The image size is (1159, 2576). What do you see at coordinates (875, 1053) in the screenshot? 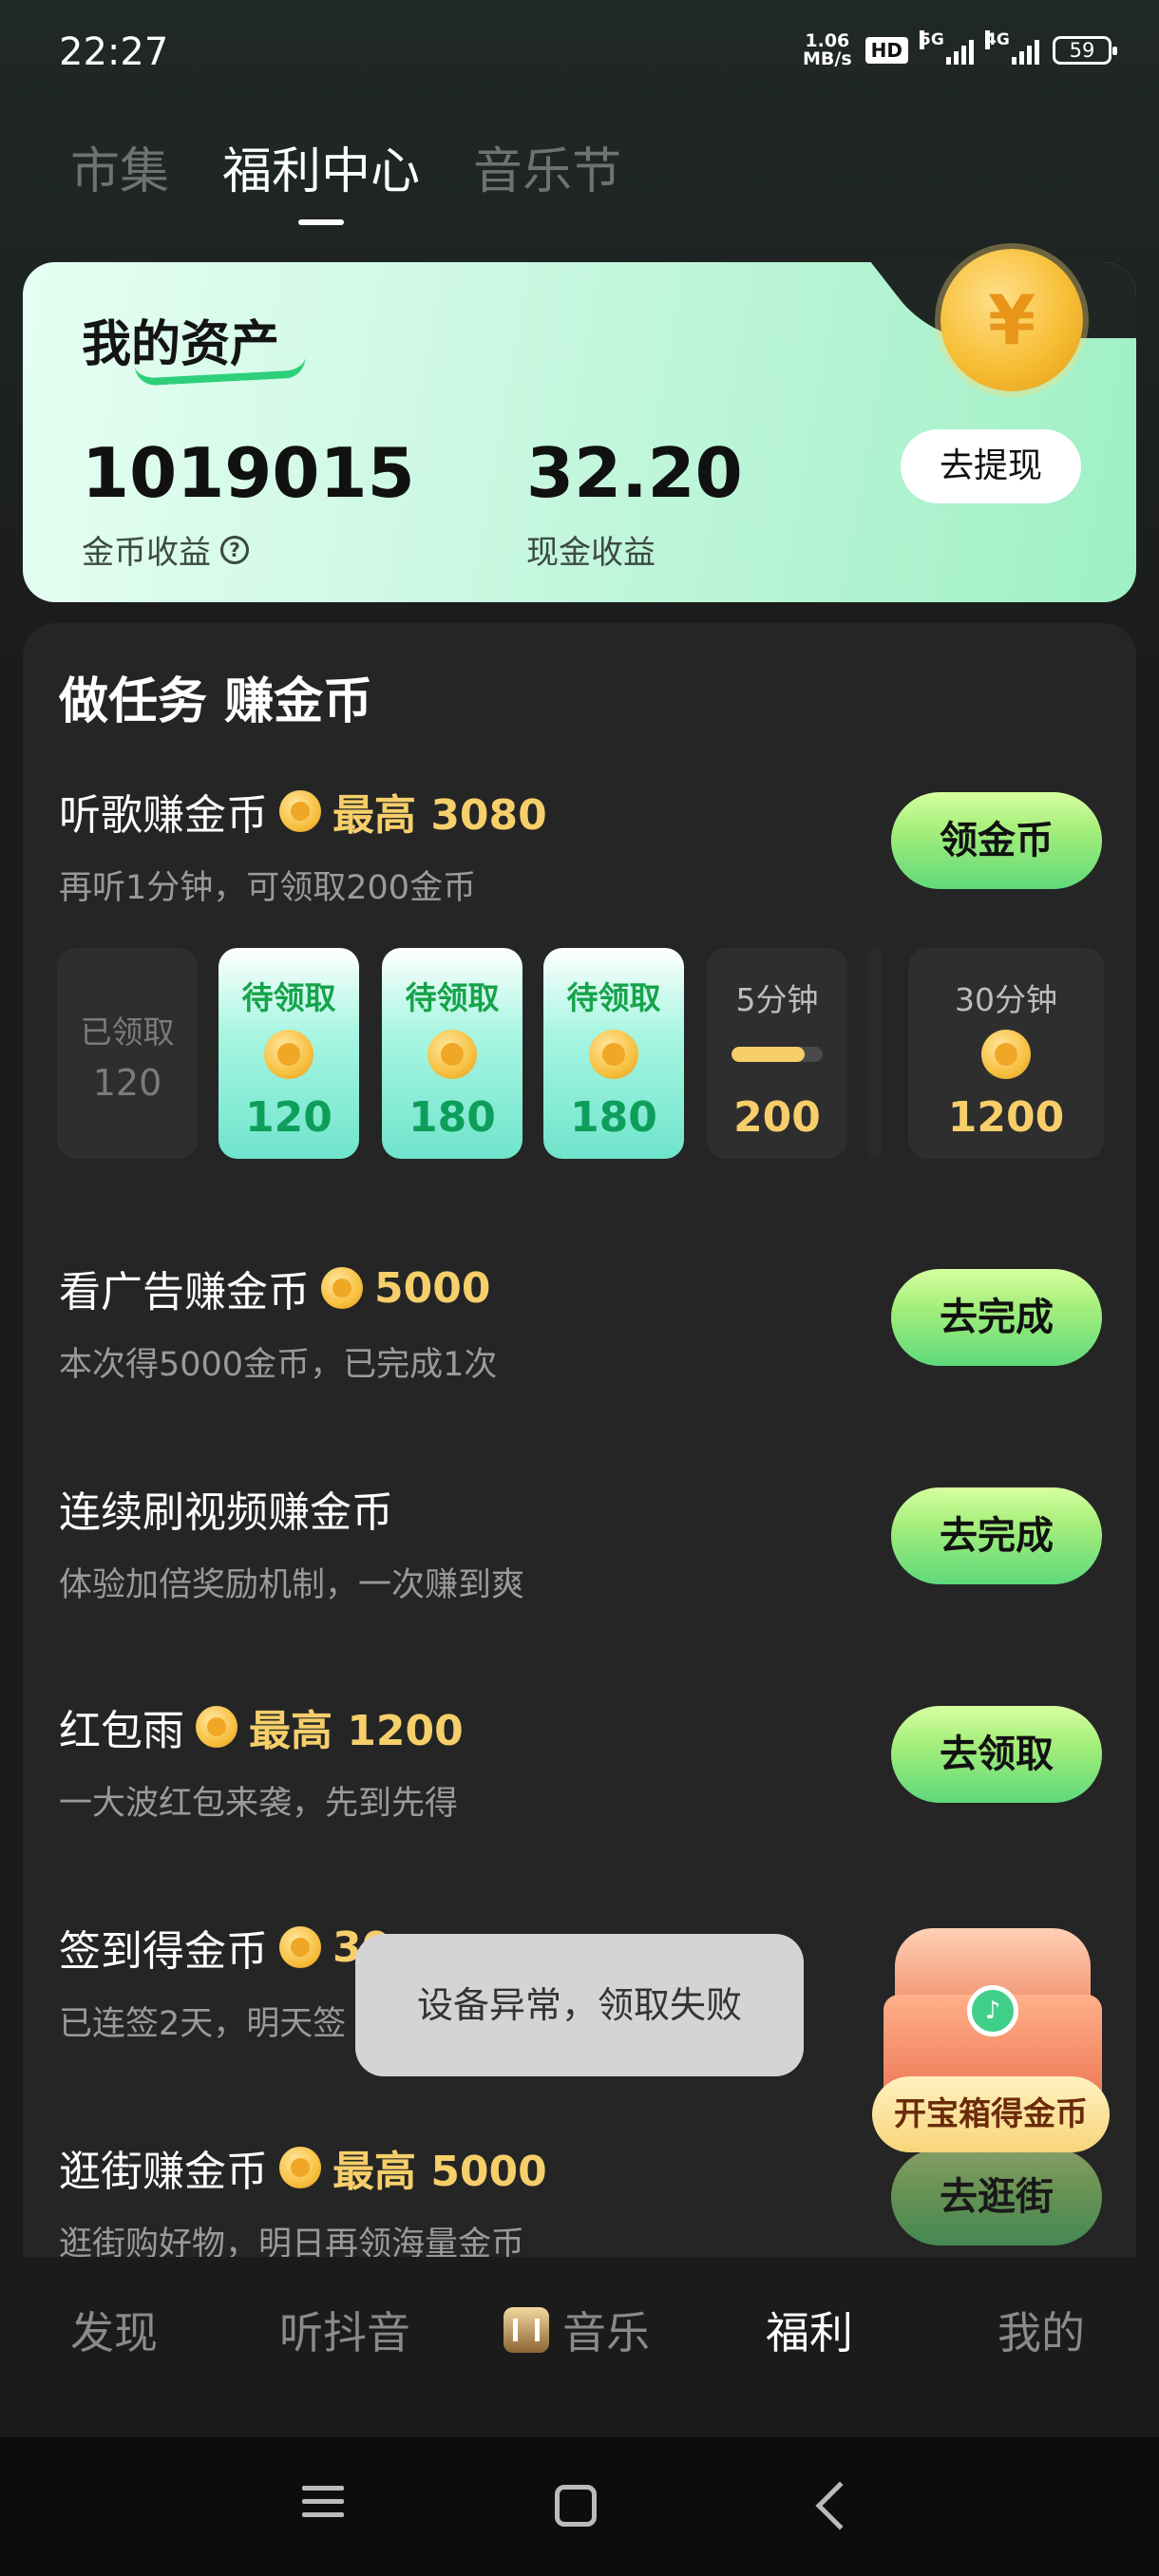
I see `timeline-item-hidden` at bounding box center [875, 1053].